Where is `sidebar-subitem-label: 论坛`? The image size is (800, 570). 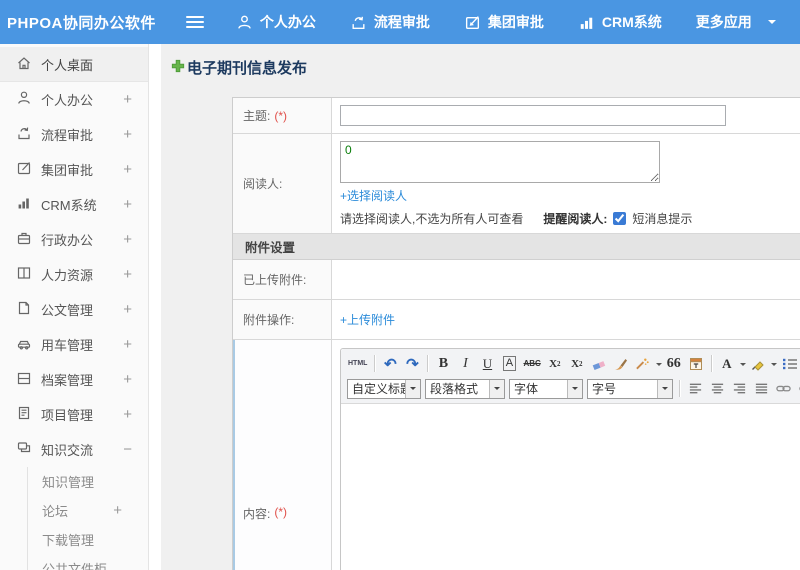 sidebar-subitem-label: 论坛 is located at coordinates (55, 511).